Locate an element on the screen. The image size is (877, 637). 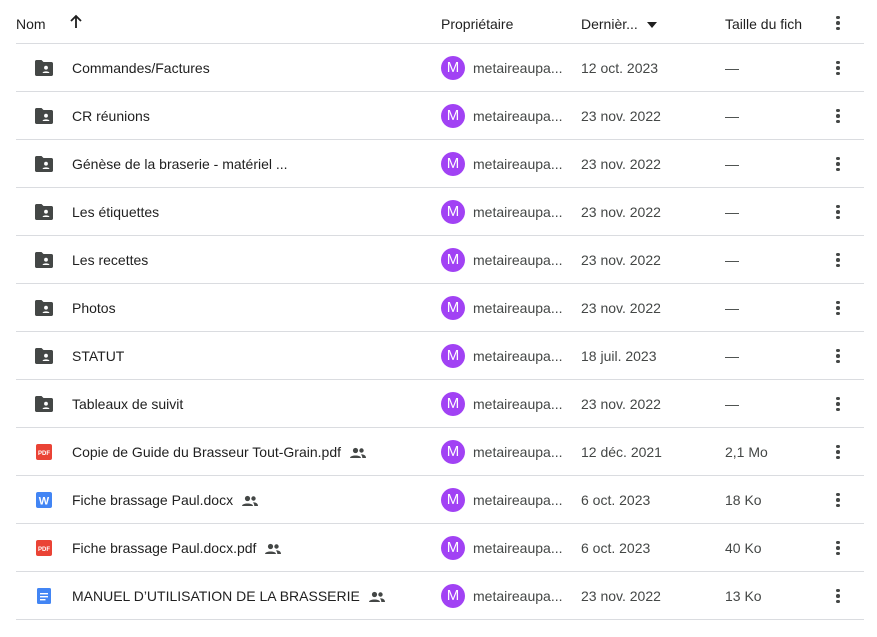
table-row: Les recettes Mmetaireaupa... 23 nov. 2022 — is located at coordinates (440, 260).